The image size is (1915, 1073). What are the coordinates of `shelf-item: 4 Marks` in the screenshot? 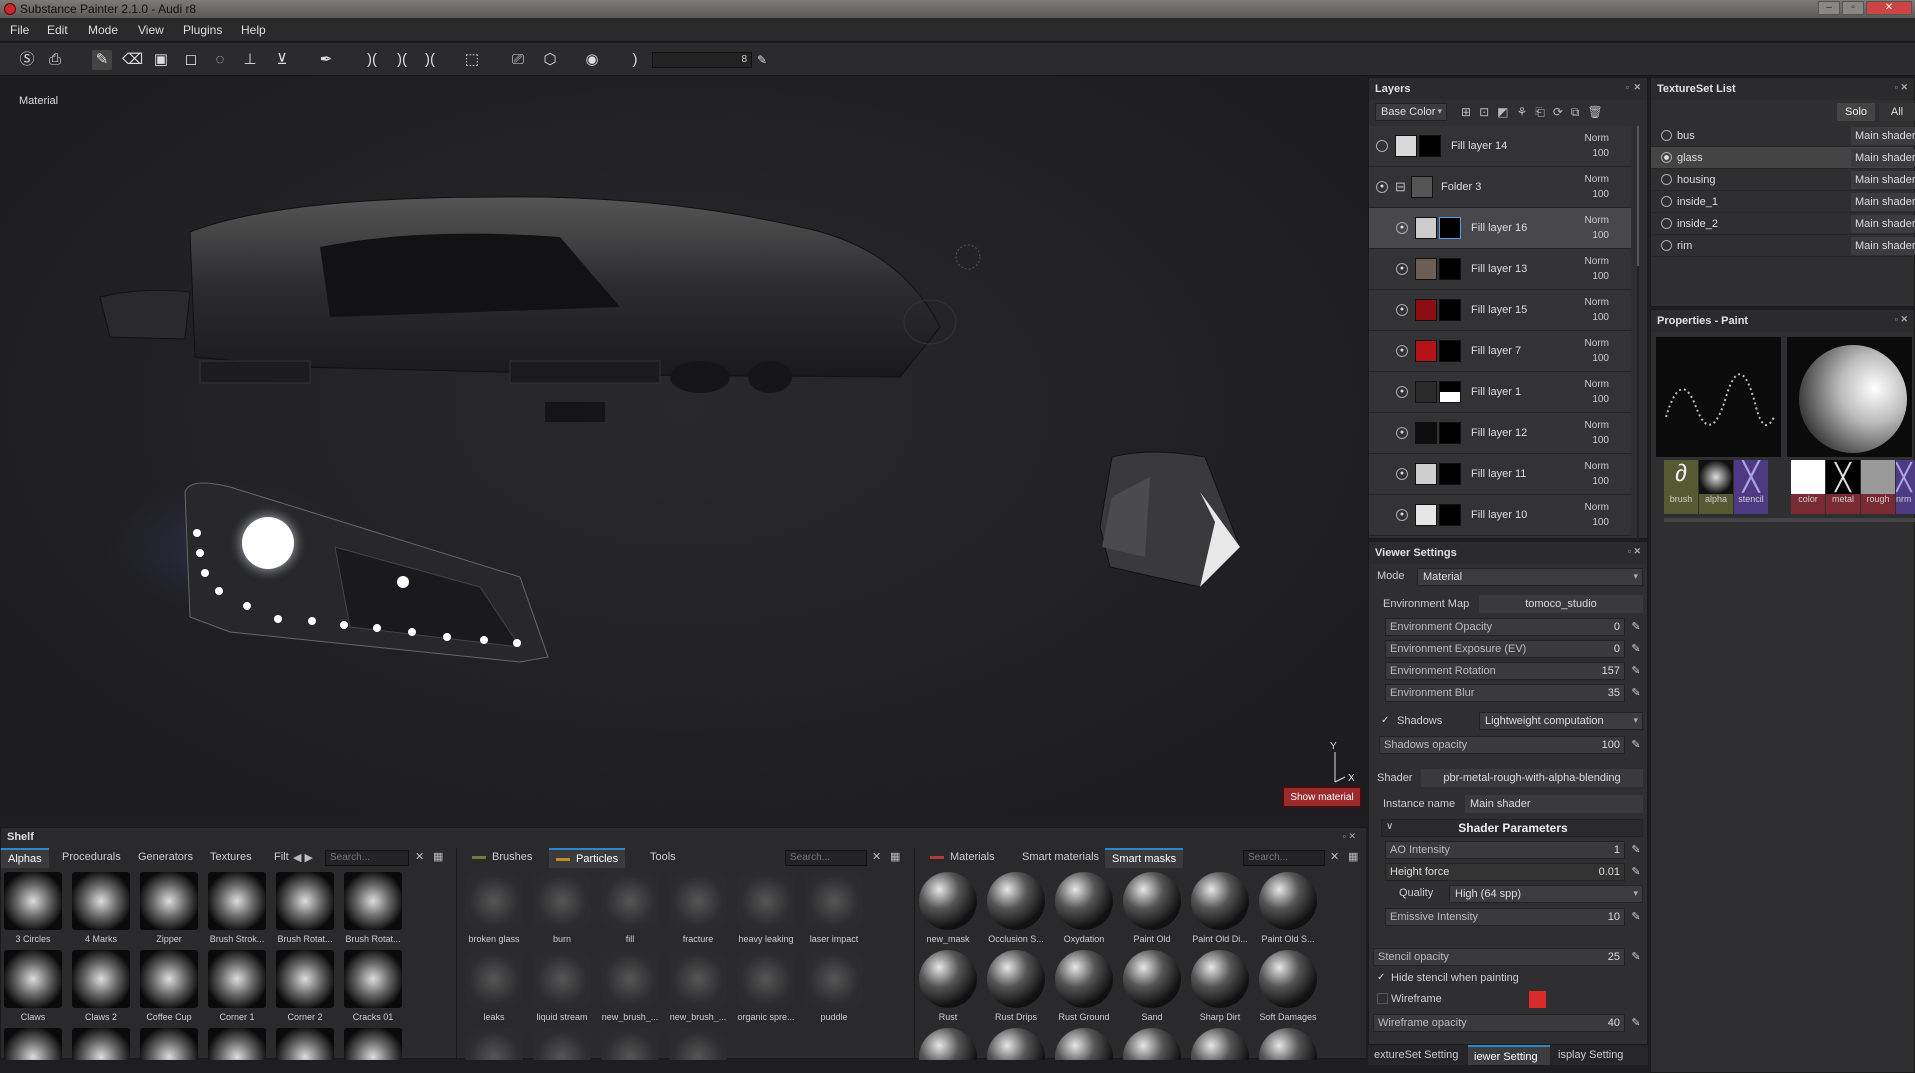 It's located at (101, 908).